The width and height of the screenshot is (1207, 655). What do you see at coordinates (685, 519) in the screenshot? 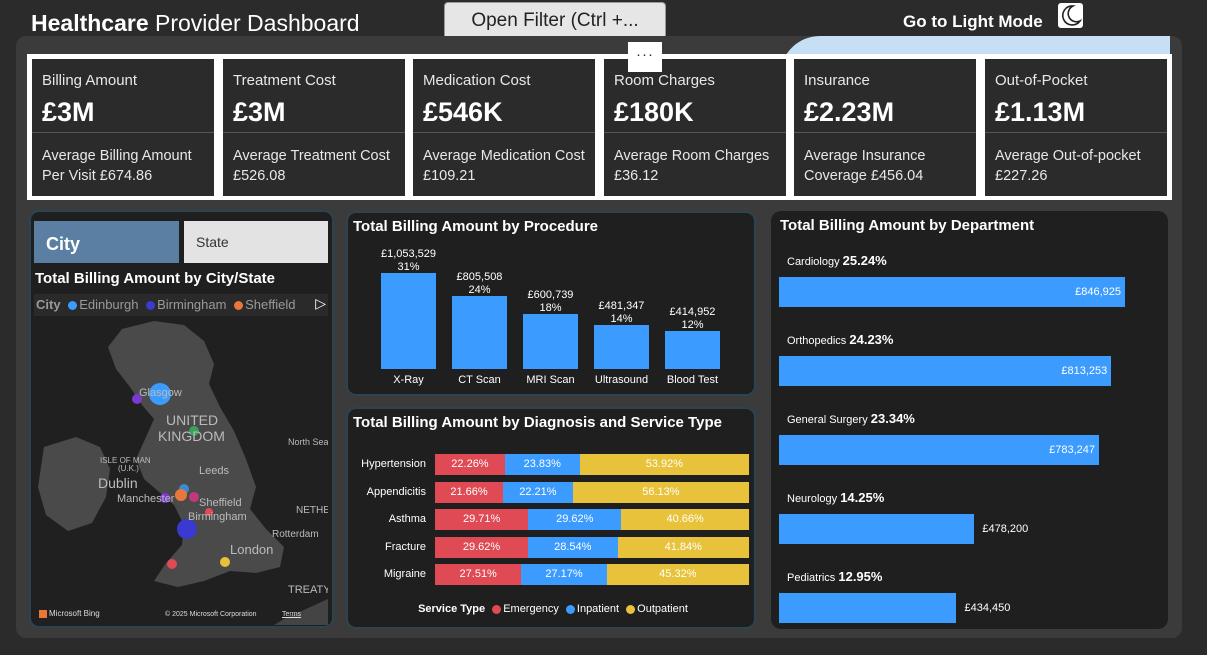
I see `diagnosis-segment-outpatient: 40.66%` at bounding box center [685, 519].